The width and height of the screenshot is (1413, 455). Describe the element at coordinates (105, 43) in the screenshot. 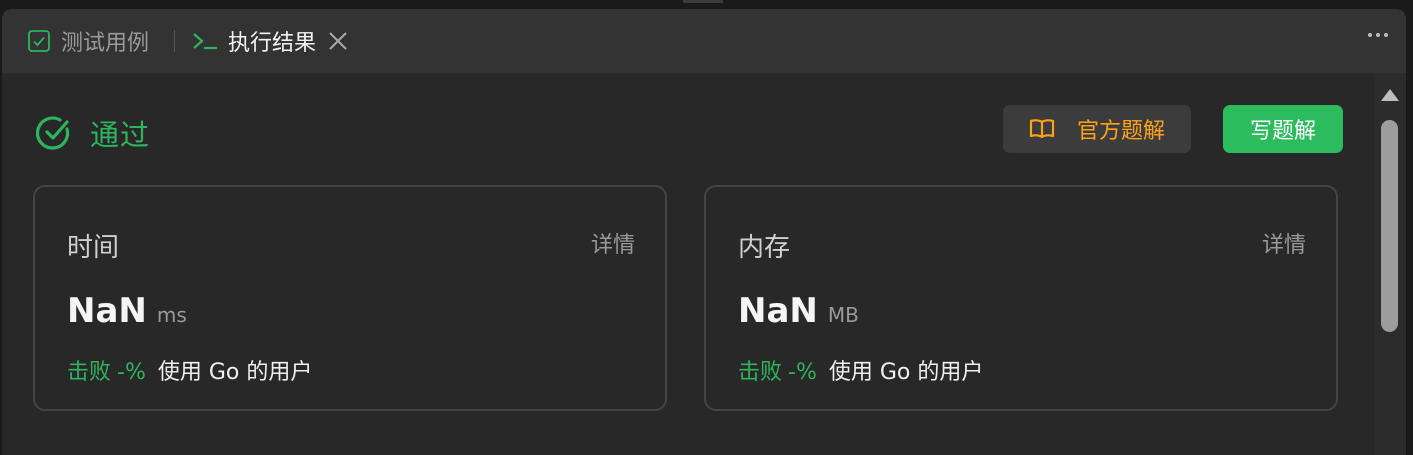

I see `tab-testcase-label: 测试用例` at that location.